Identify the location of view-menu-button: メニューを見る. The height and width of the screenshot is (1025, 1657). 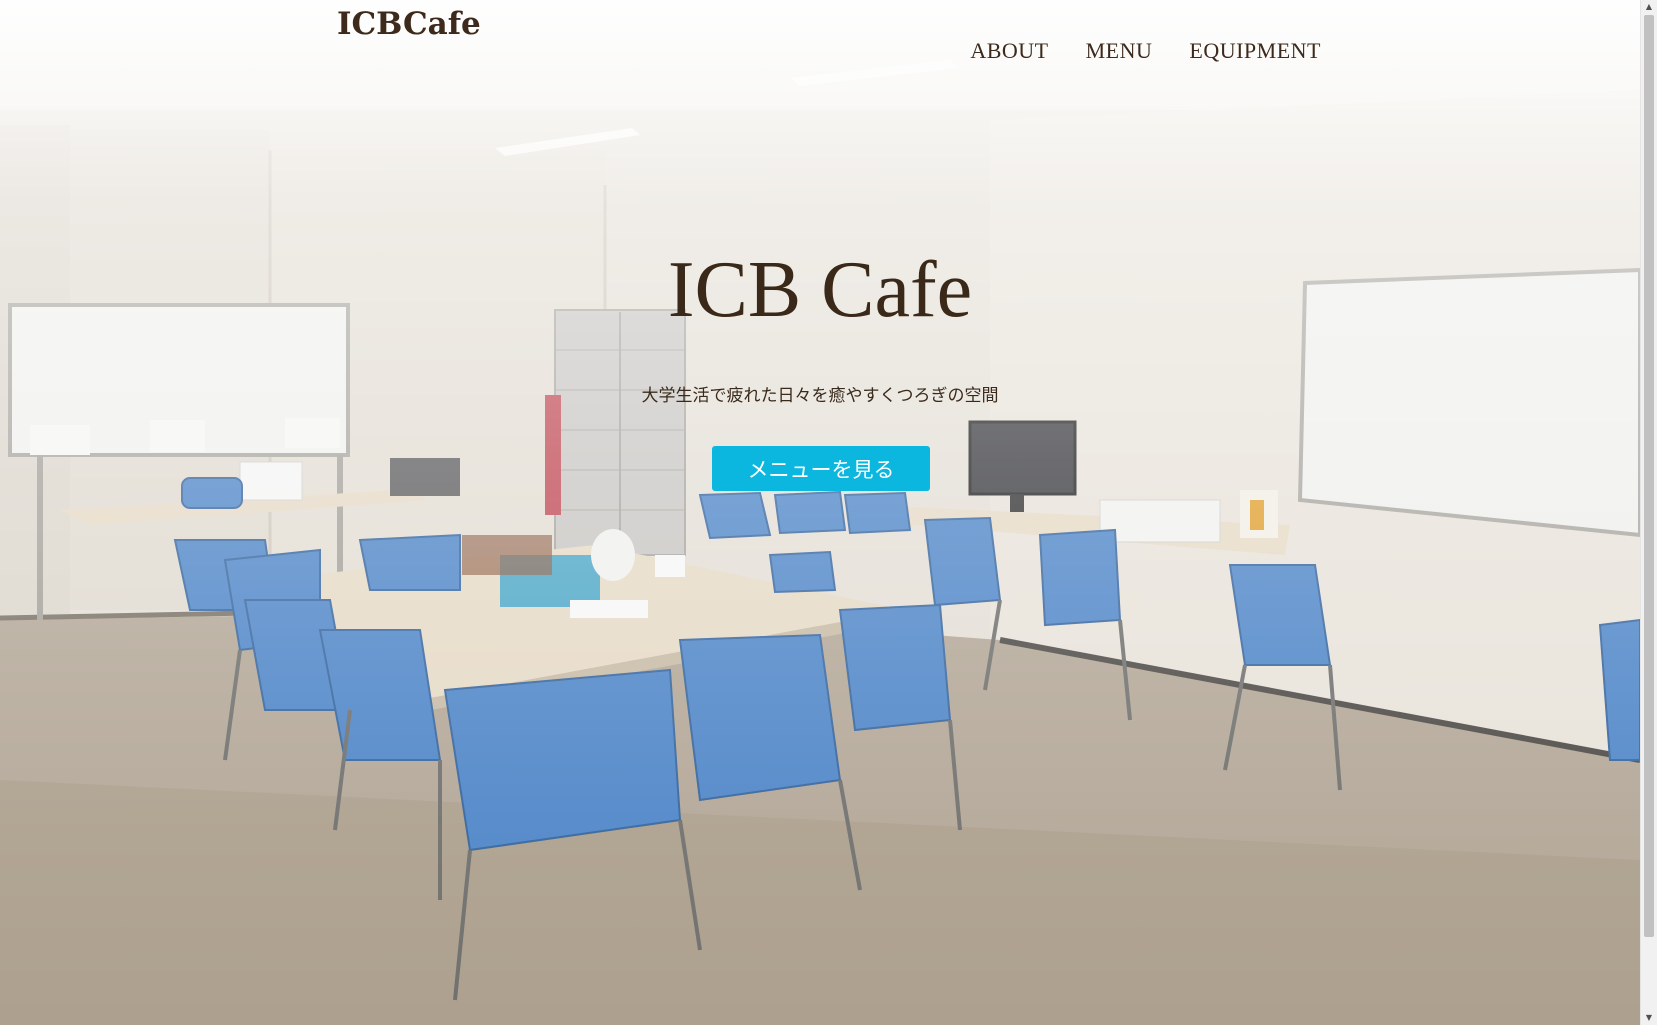
(821, 468).